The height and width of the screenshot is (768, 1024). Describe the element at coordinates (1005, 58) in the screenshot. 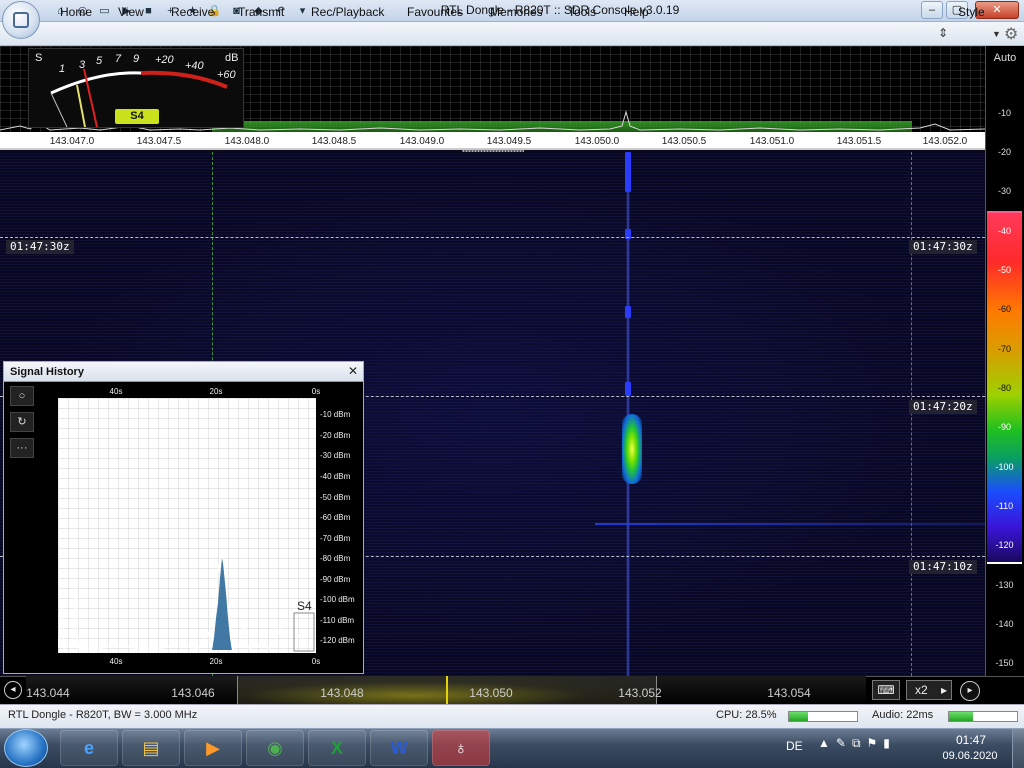

I see `auto-scale-button: Auto` at that location.